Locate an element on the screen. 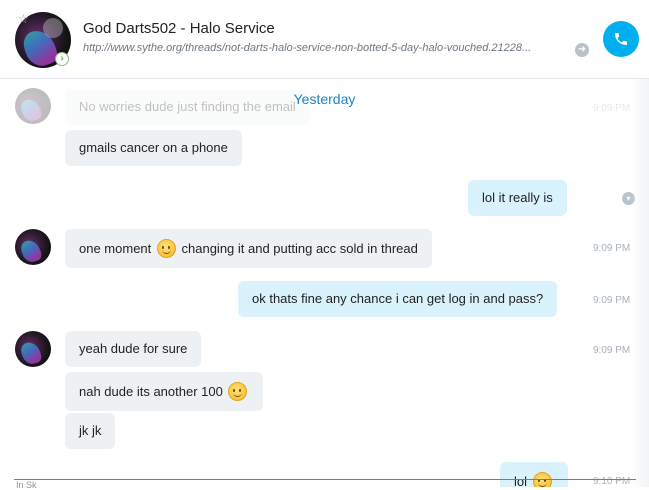 This screenshot has height=490, width=649. message-bubble: jk jk is located at coordinates (90, 431).